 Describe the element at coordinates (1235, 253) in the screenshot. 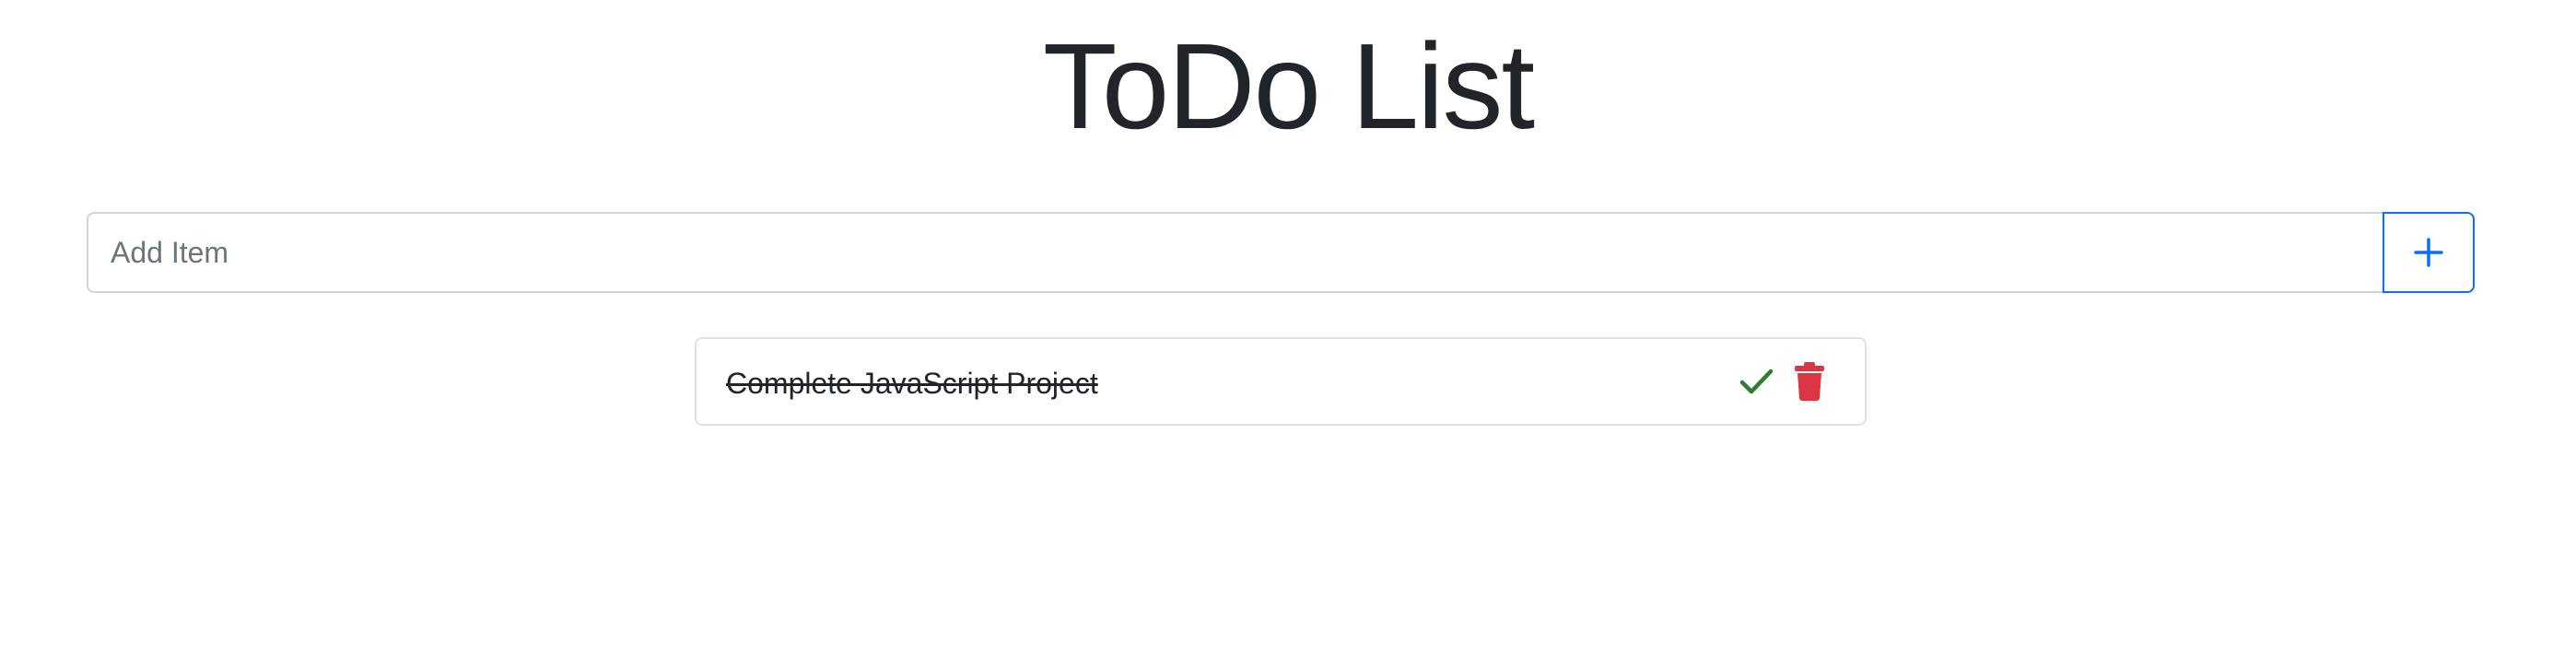

I see `add-item-input` at that location.